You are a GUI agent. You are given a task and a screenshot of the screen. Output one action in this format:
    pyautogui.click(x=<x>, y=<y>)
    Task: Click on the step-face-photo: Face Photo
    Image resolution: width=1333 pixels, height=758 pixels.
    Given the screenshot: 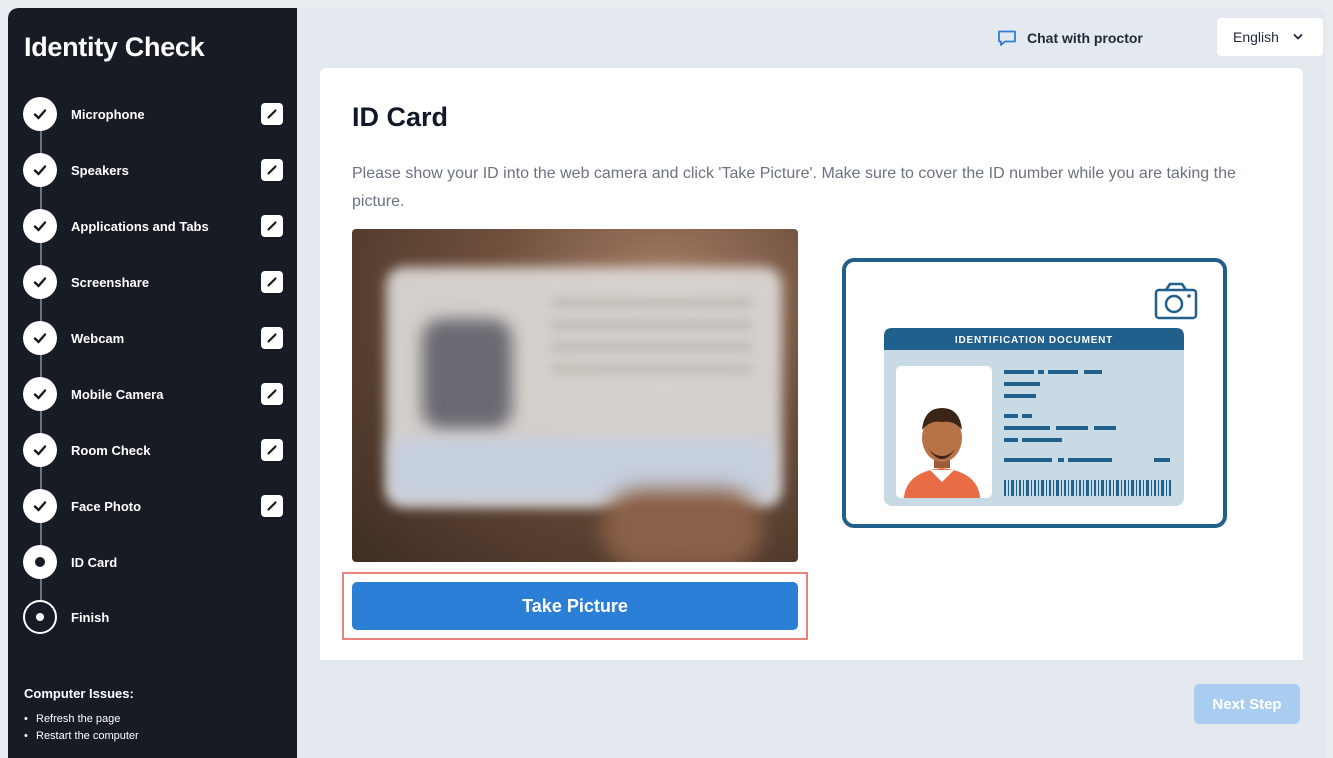 What is the action you would take?
    pyautogui.click(x=153, y=506)
    